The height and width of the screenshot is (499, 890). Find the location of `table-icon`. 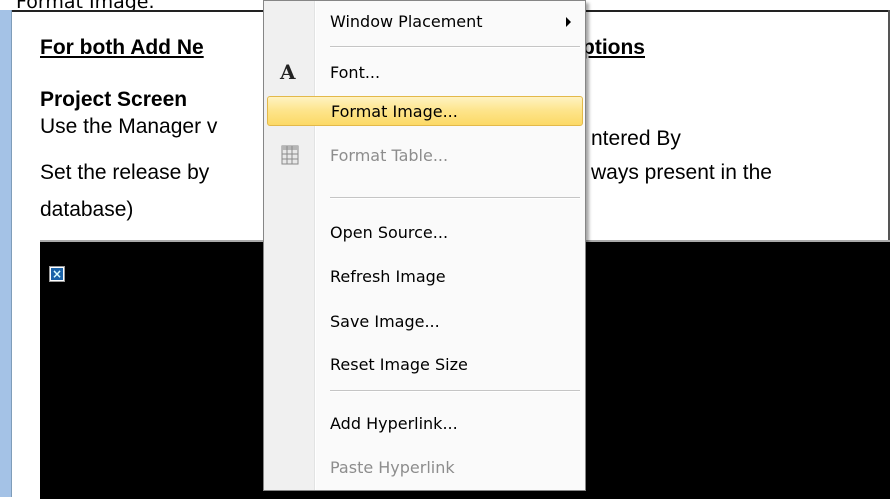

table-icon is located at coordinates (289, 155).